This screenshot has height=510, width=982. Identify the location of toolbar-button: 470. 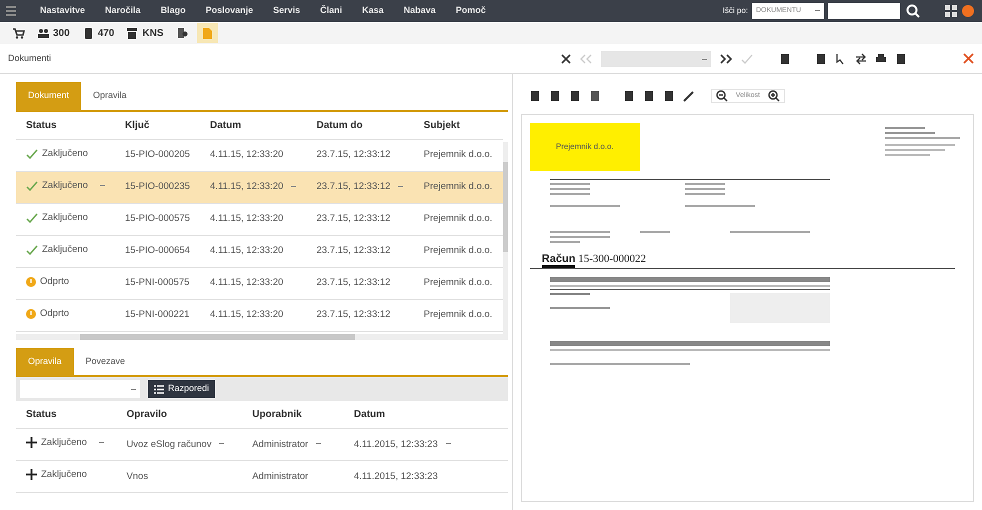
(98, 33).